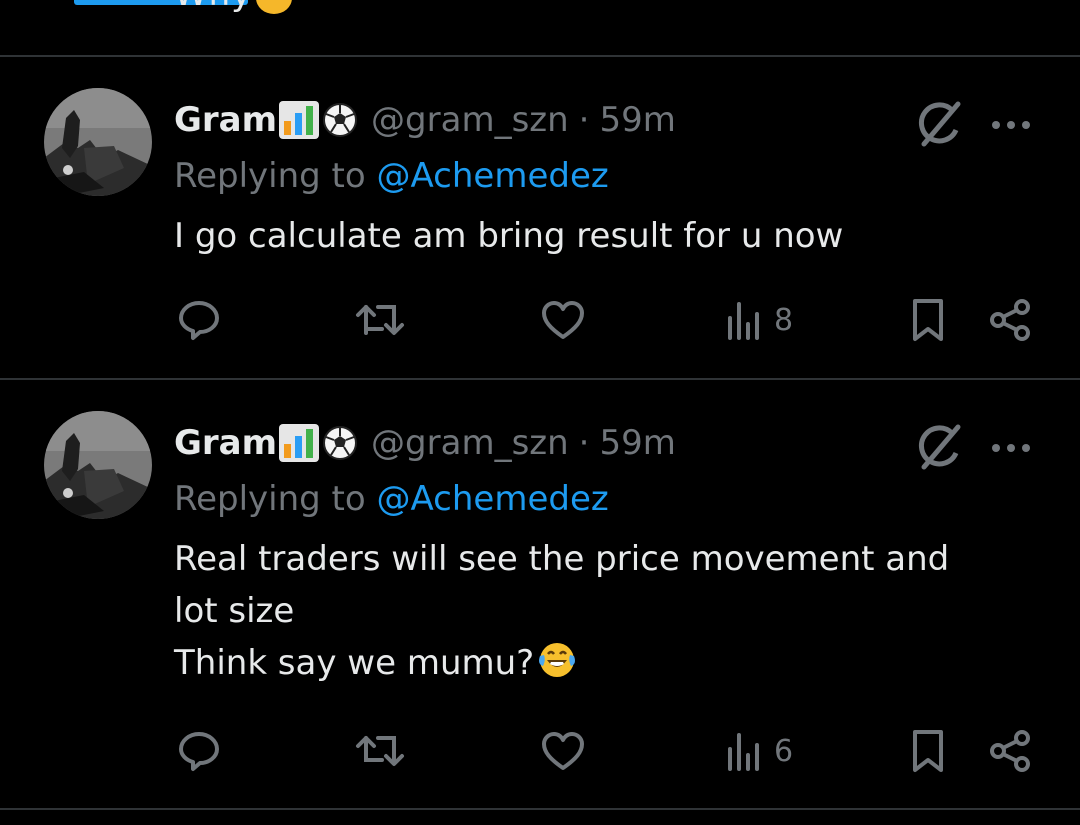 Image resolution: width=1080 pixels, height=825 pixels. Describe the element at coordinates (540, 28) in the screenshot. I see `previous-tweet-snippet: Why` at that location.